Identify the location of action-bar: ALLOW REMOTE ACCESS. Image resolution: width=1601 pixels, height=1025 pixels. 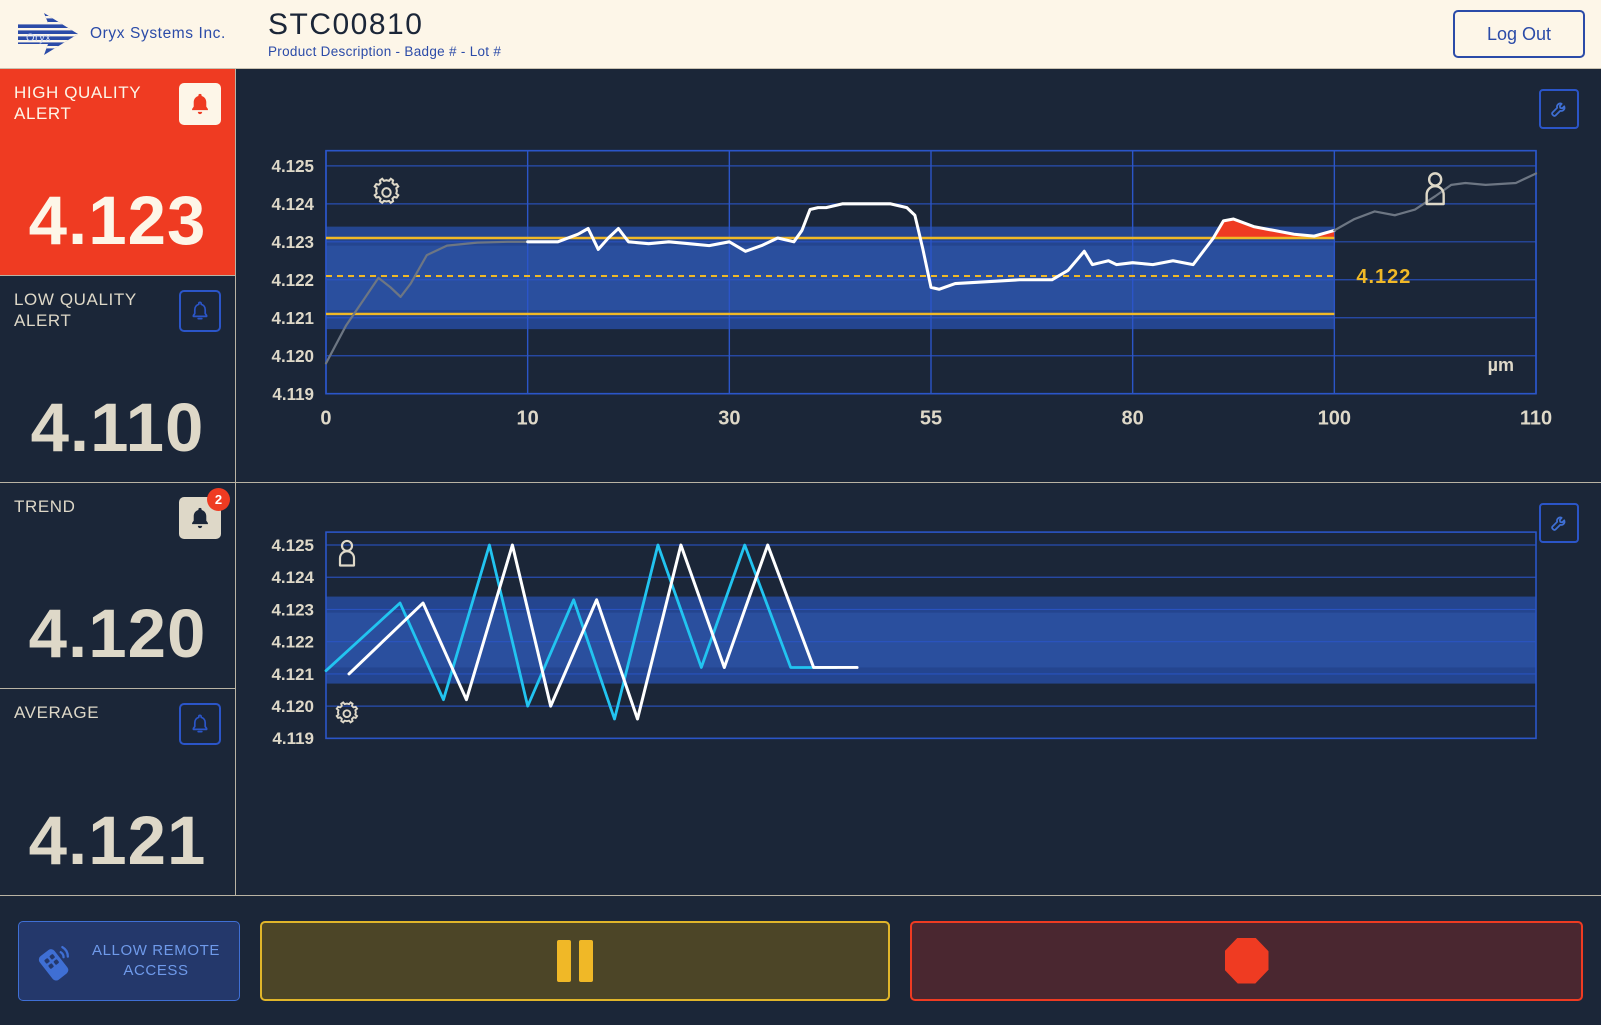
(800, 960).